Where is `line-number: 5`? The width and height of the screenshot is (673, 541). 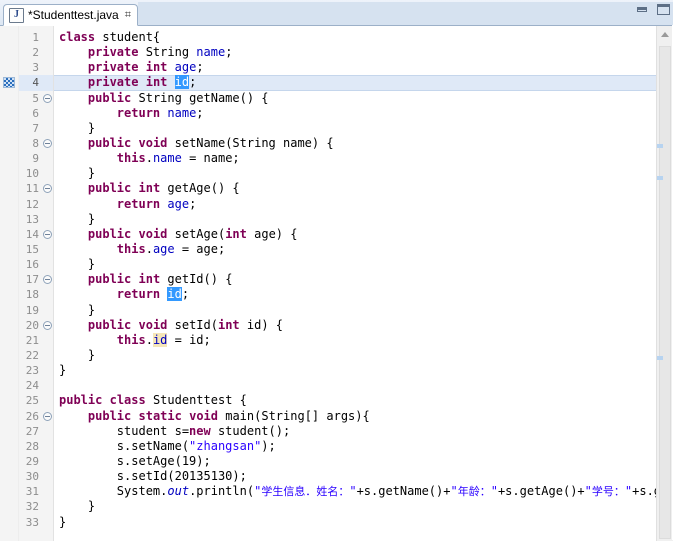 line-number: 5 is located at coordinates (35, 98).